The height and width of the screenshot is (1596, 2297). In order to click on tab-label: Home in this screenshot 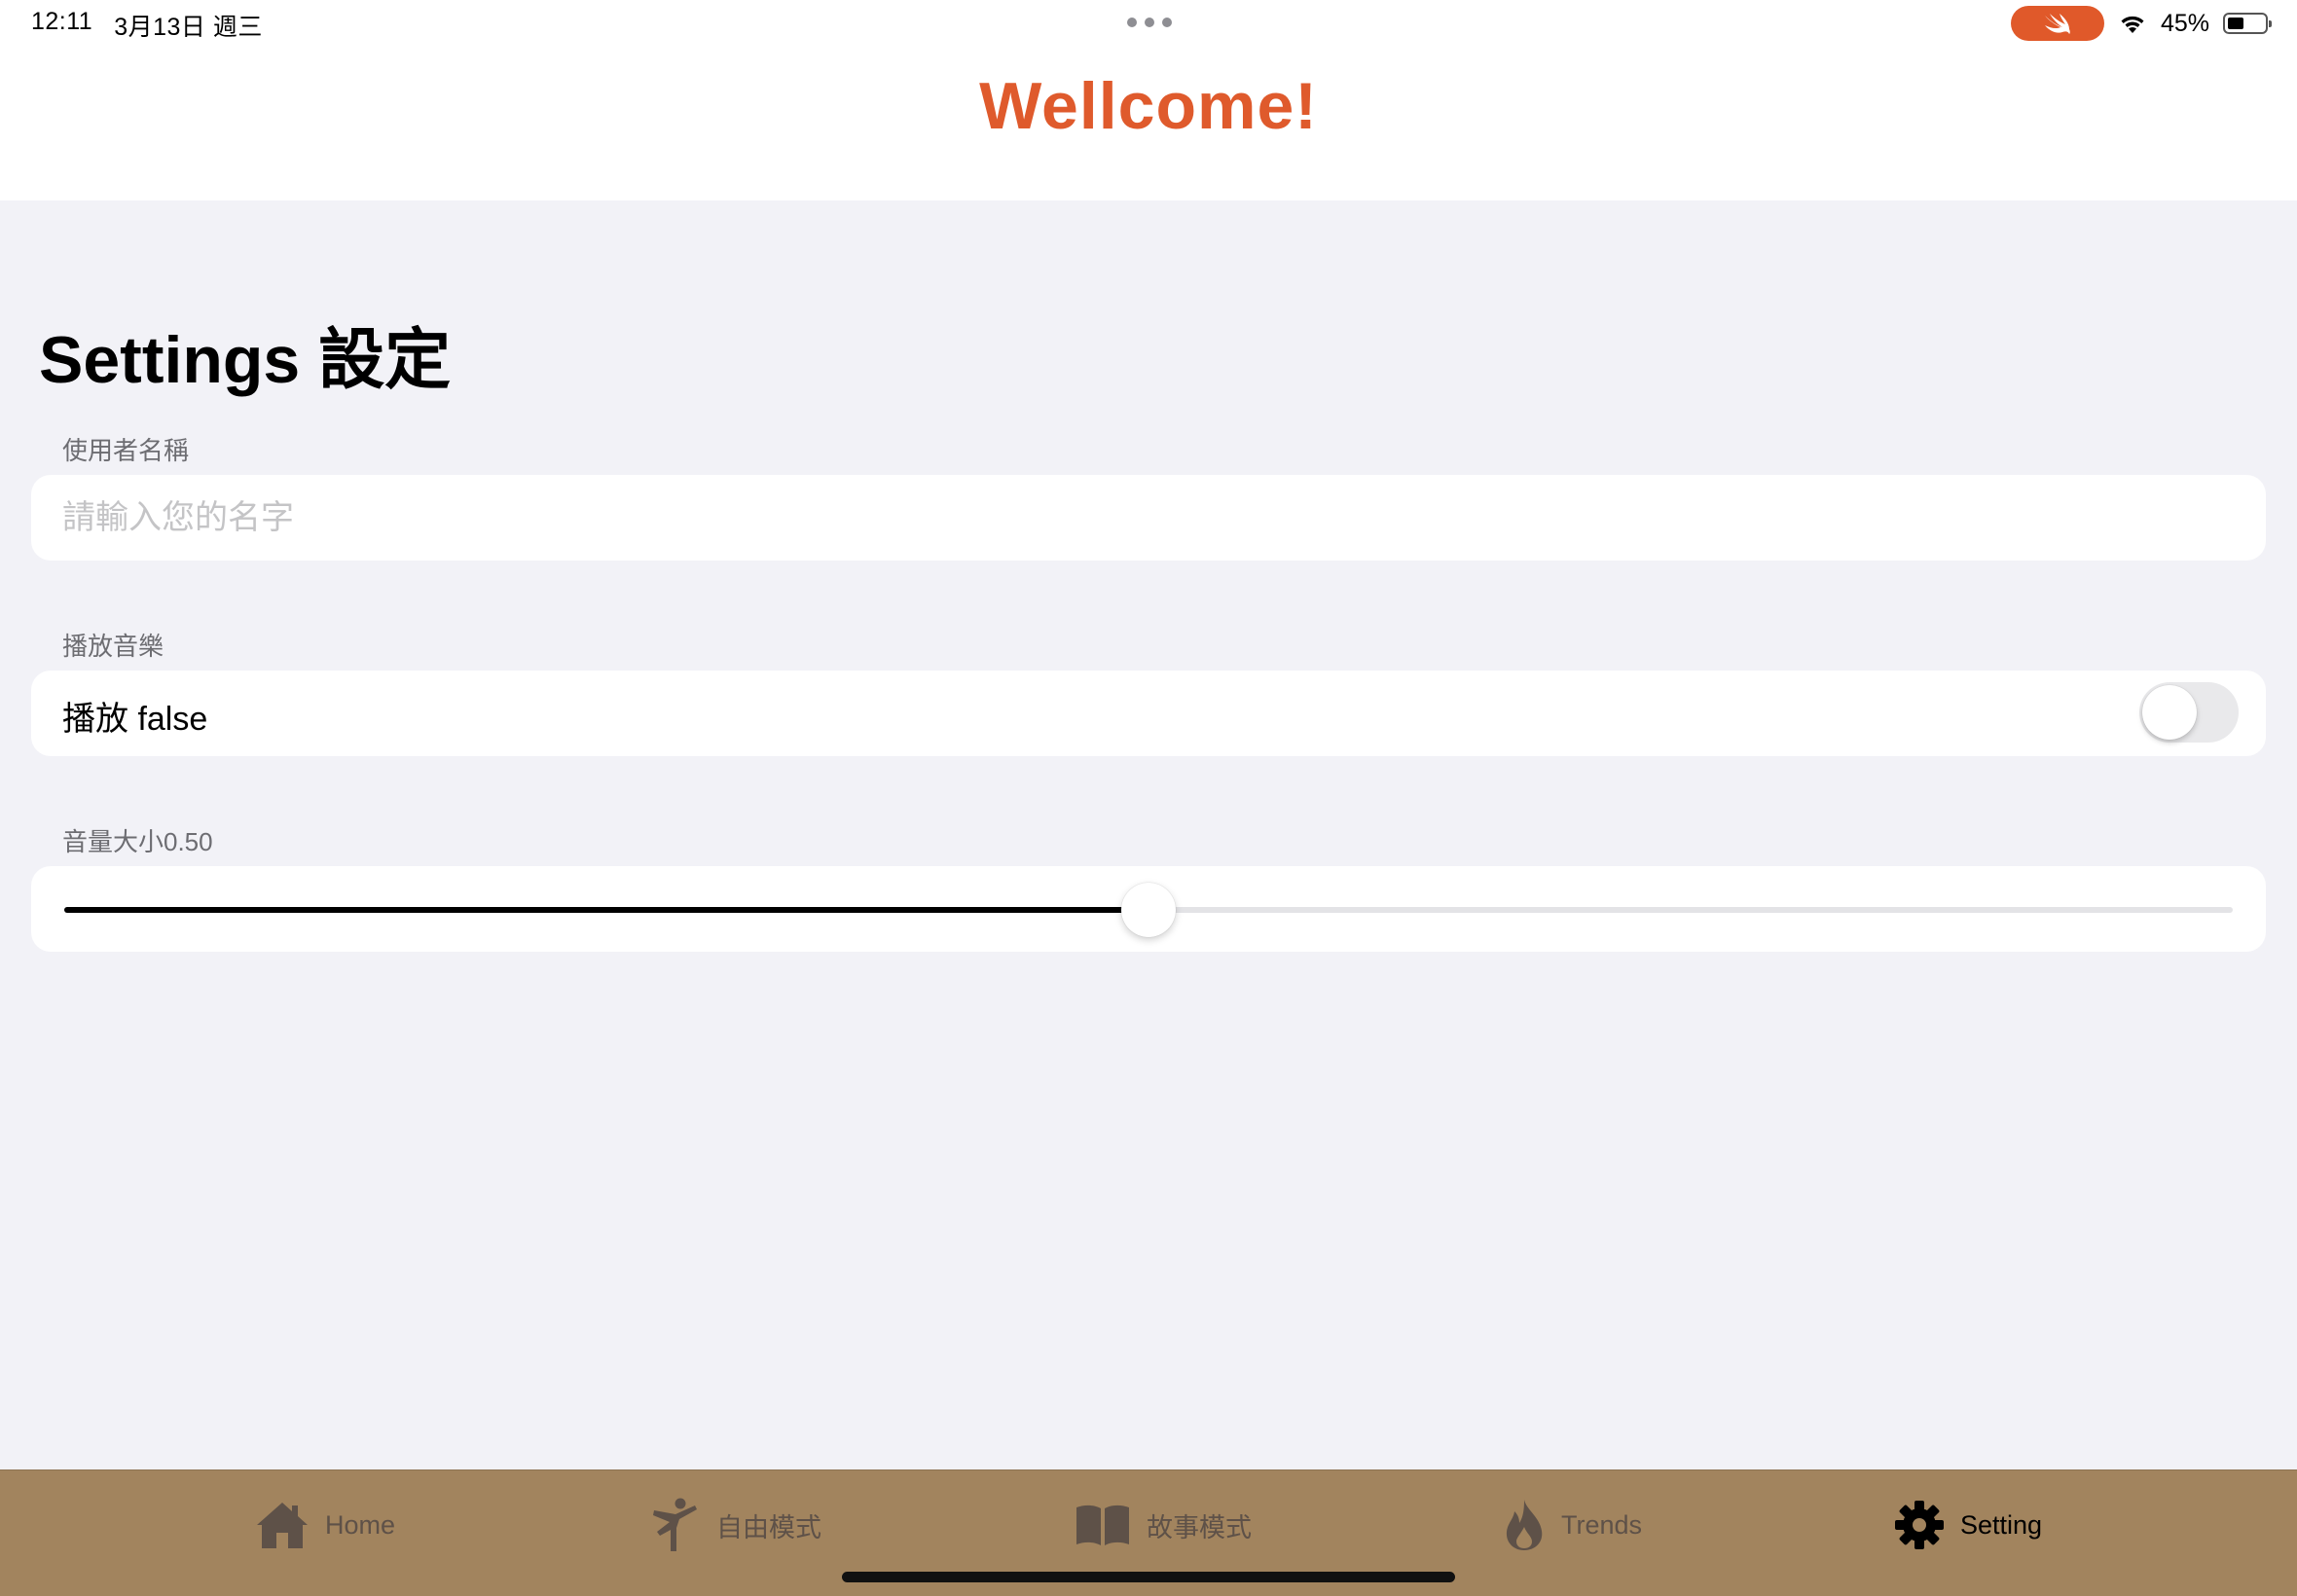, I will do `click(360, 1524)`.